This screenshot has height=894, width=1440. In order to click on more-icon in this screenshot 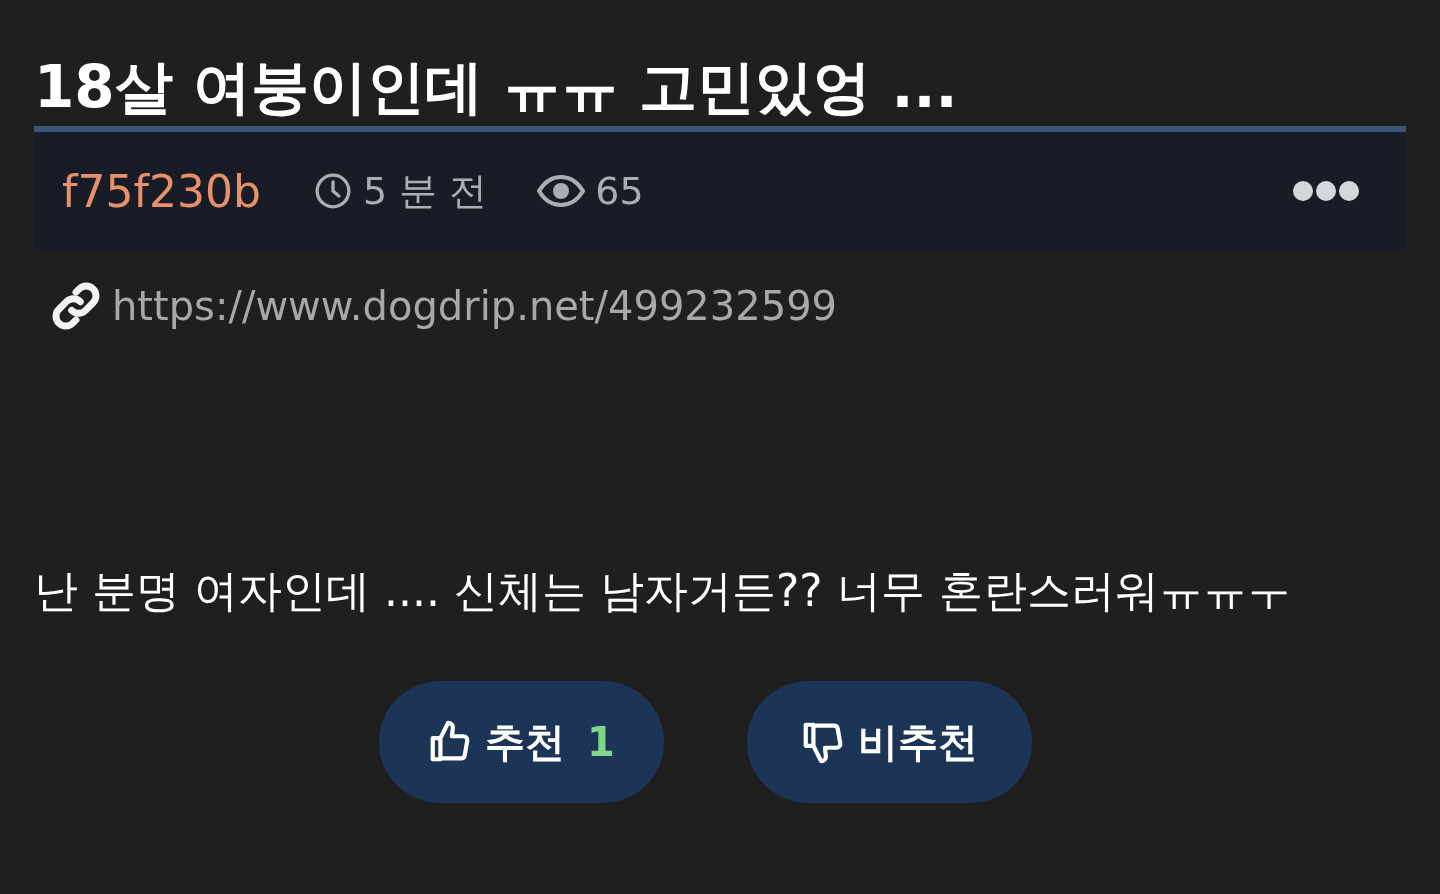, I will do `click(1326, 191)`.